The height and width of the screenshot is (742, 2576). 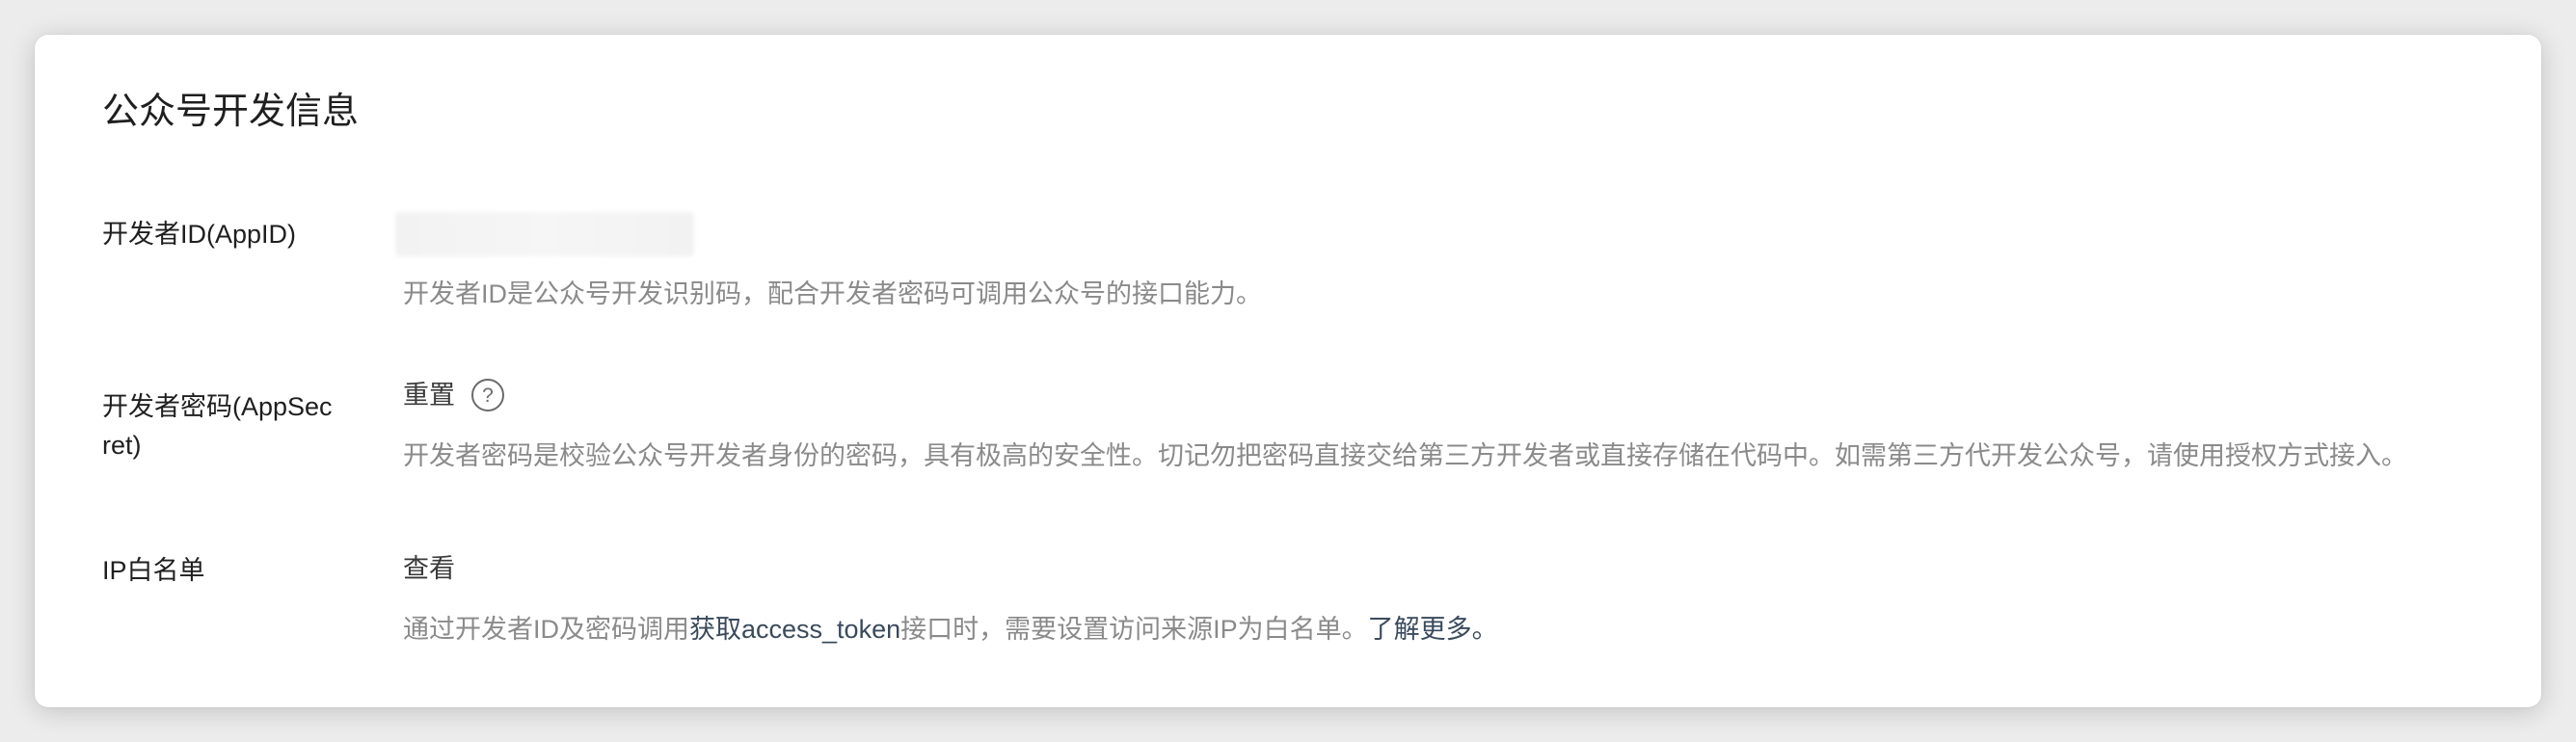 I want to click on appid-value-masked, so click(x=544, y=234).